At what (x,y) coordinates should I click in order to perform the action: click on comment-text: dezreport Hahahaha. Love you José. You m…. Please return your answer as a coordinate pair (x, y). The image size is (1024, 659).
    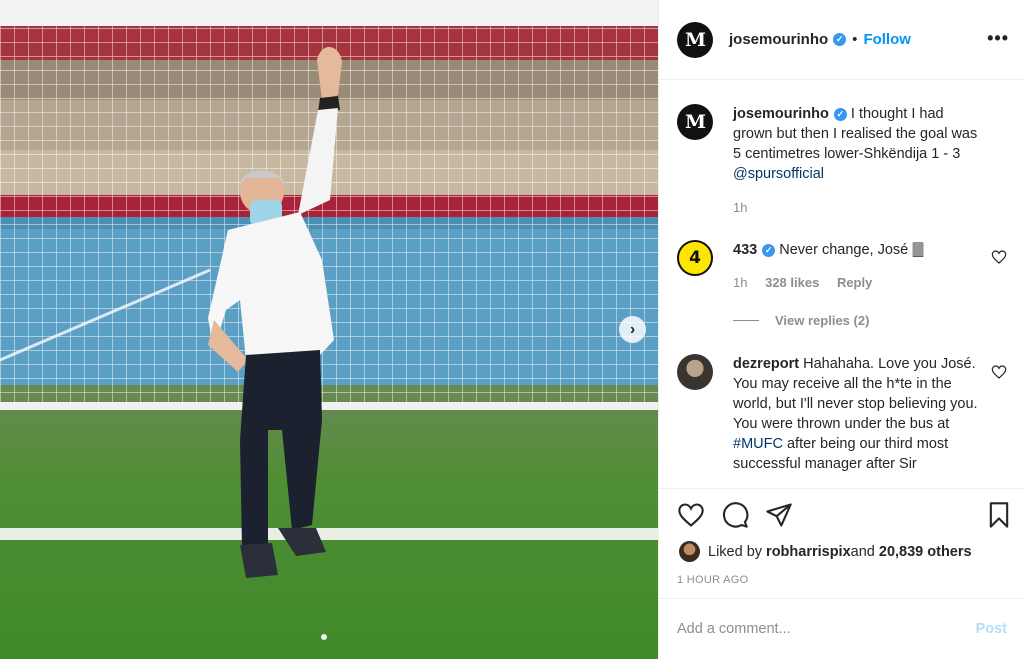
    Looking at the image, I should click on (855, 414).